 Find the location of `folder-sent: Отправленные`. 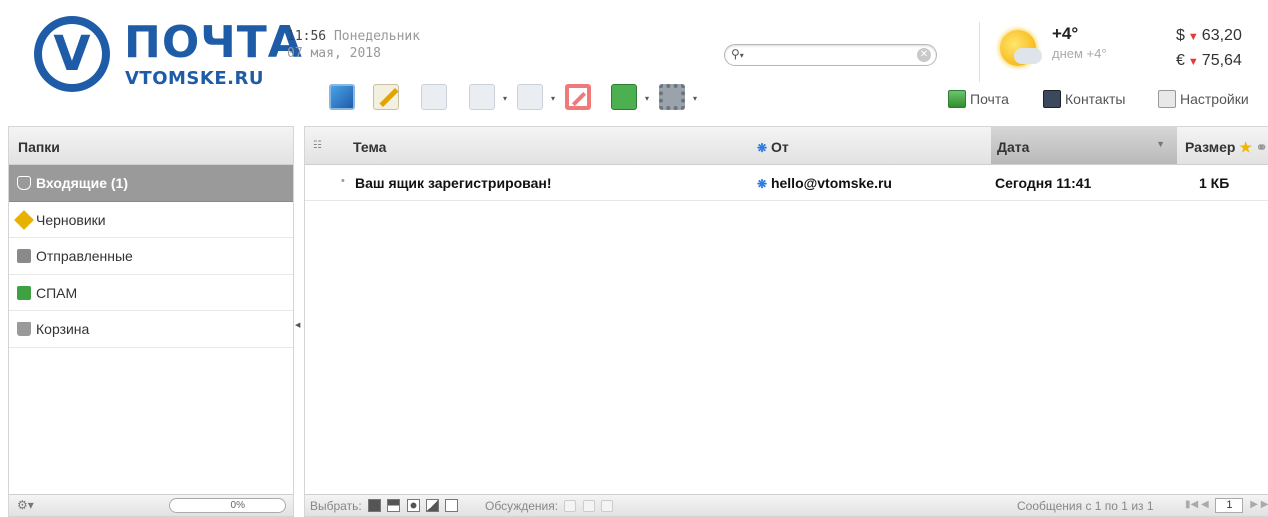

folder-sent: Отправленные is located at coordinates (151, 256).